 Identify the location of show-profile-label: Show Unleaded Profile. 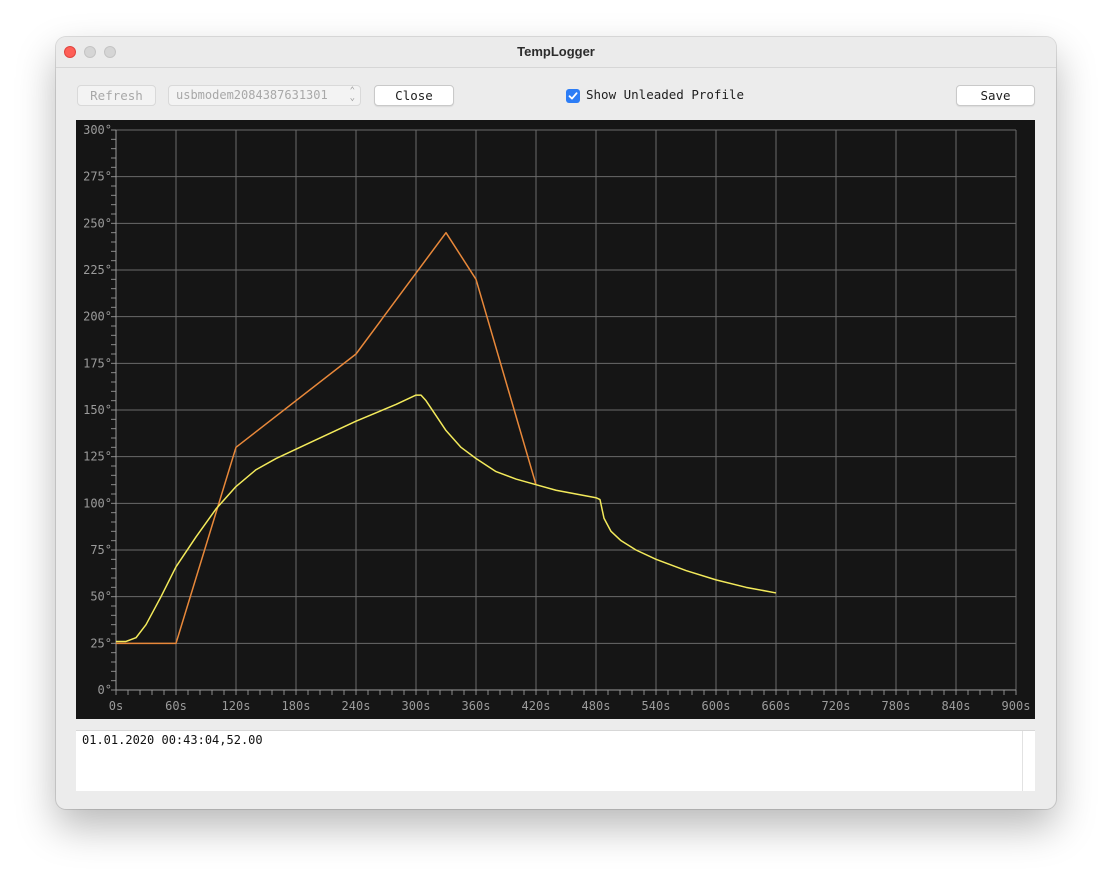
(665, 94).